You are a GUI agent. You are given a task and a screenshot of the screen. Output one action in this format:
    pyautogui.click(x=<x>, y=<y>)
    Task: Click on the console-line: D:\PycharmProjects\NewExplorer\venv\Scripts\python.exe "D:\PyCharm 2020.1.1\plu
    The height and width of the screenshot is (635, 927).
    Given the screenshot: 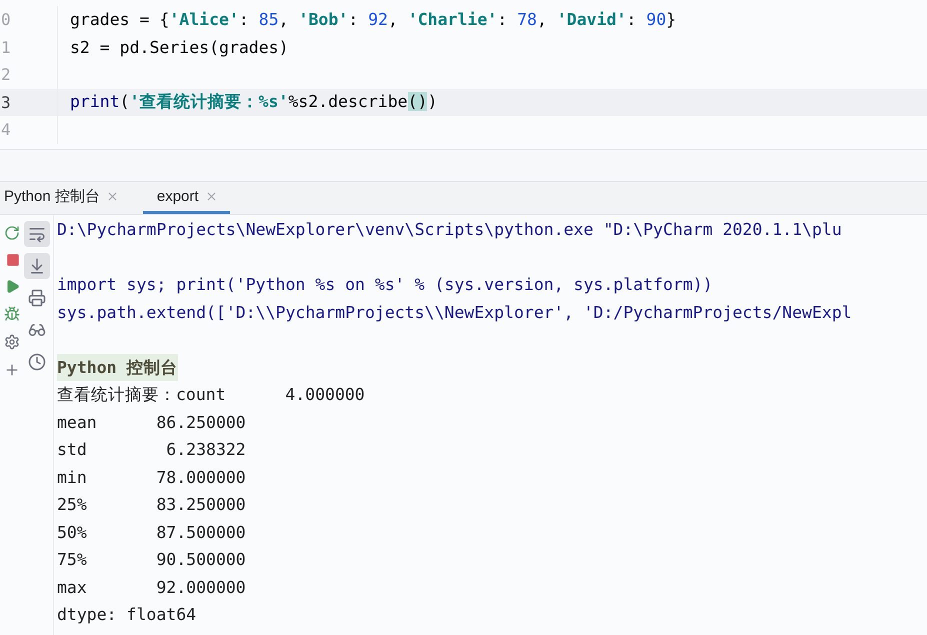 What is the action you would take?
    pyautogui.click(x=450, y=230)
    